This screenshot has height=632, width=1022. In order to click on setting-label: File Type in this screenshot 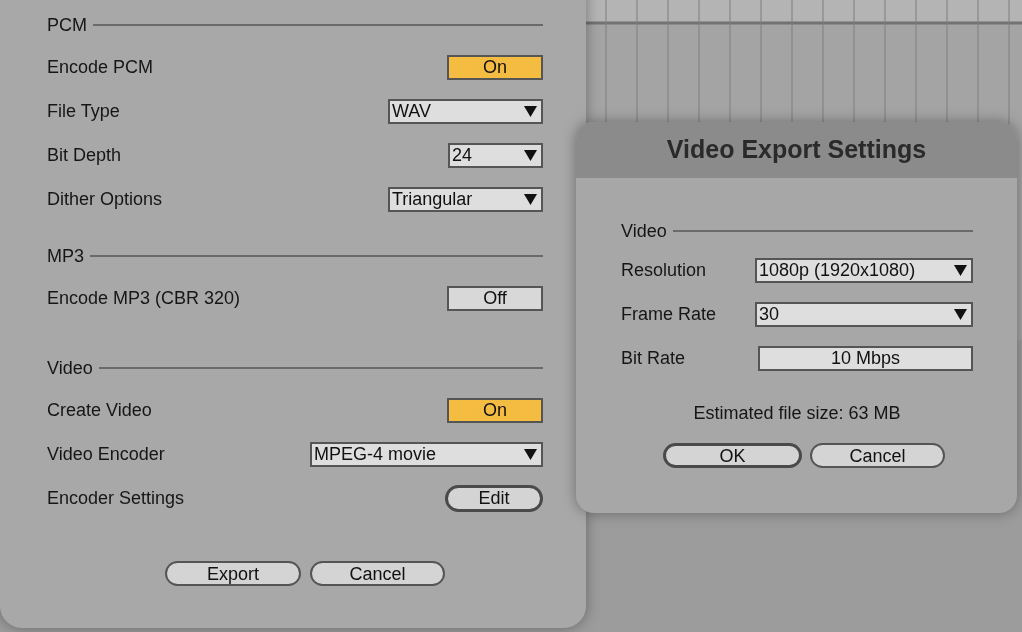, I will do `click(83, 111)`.